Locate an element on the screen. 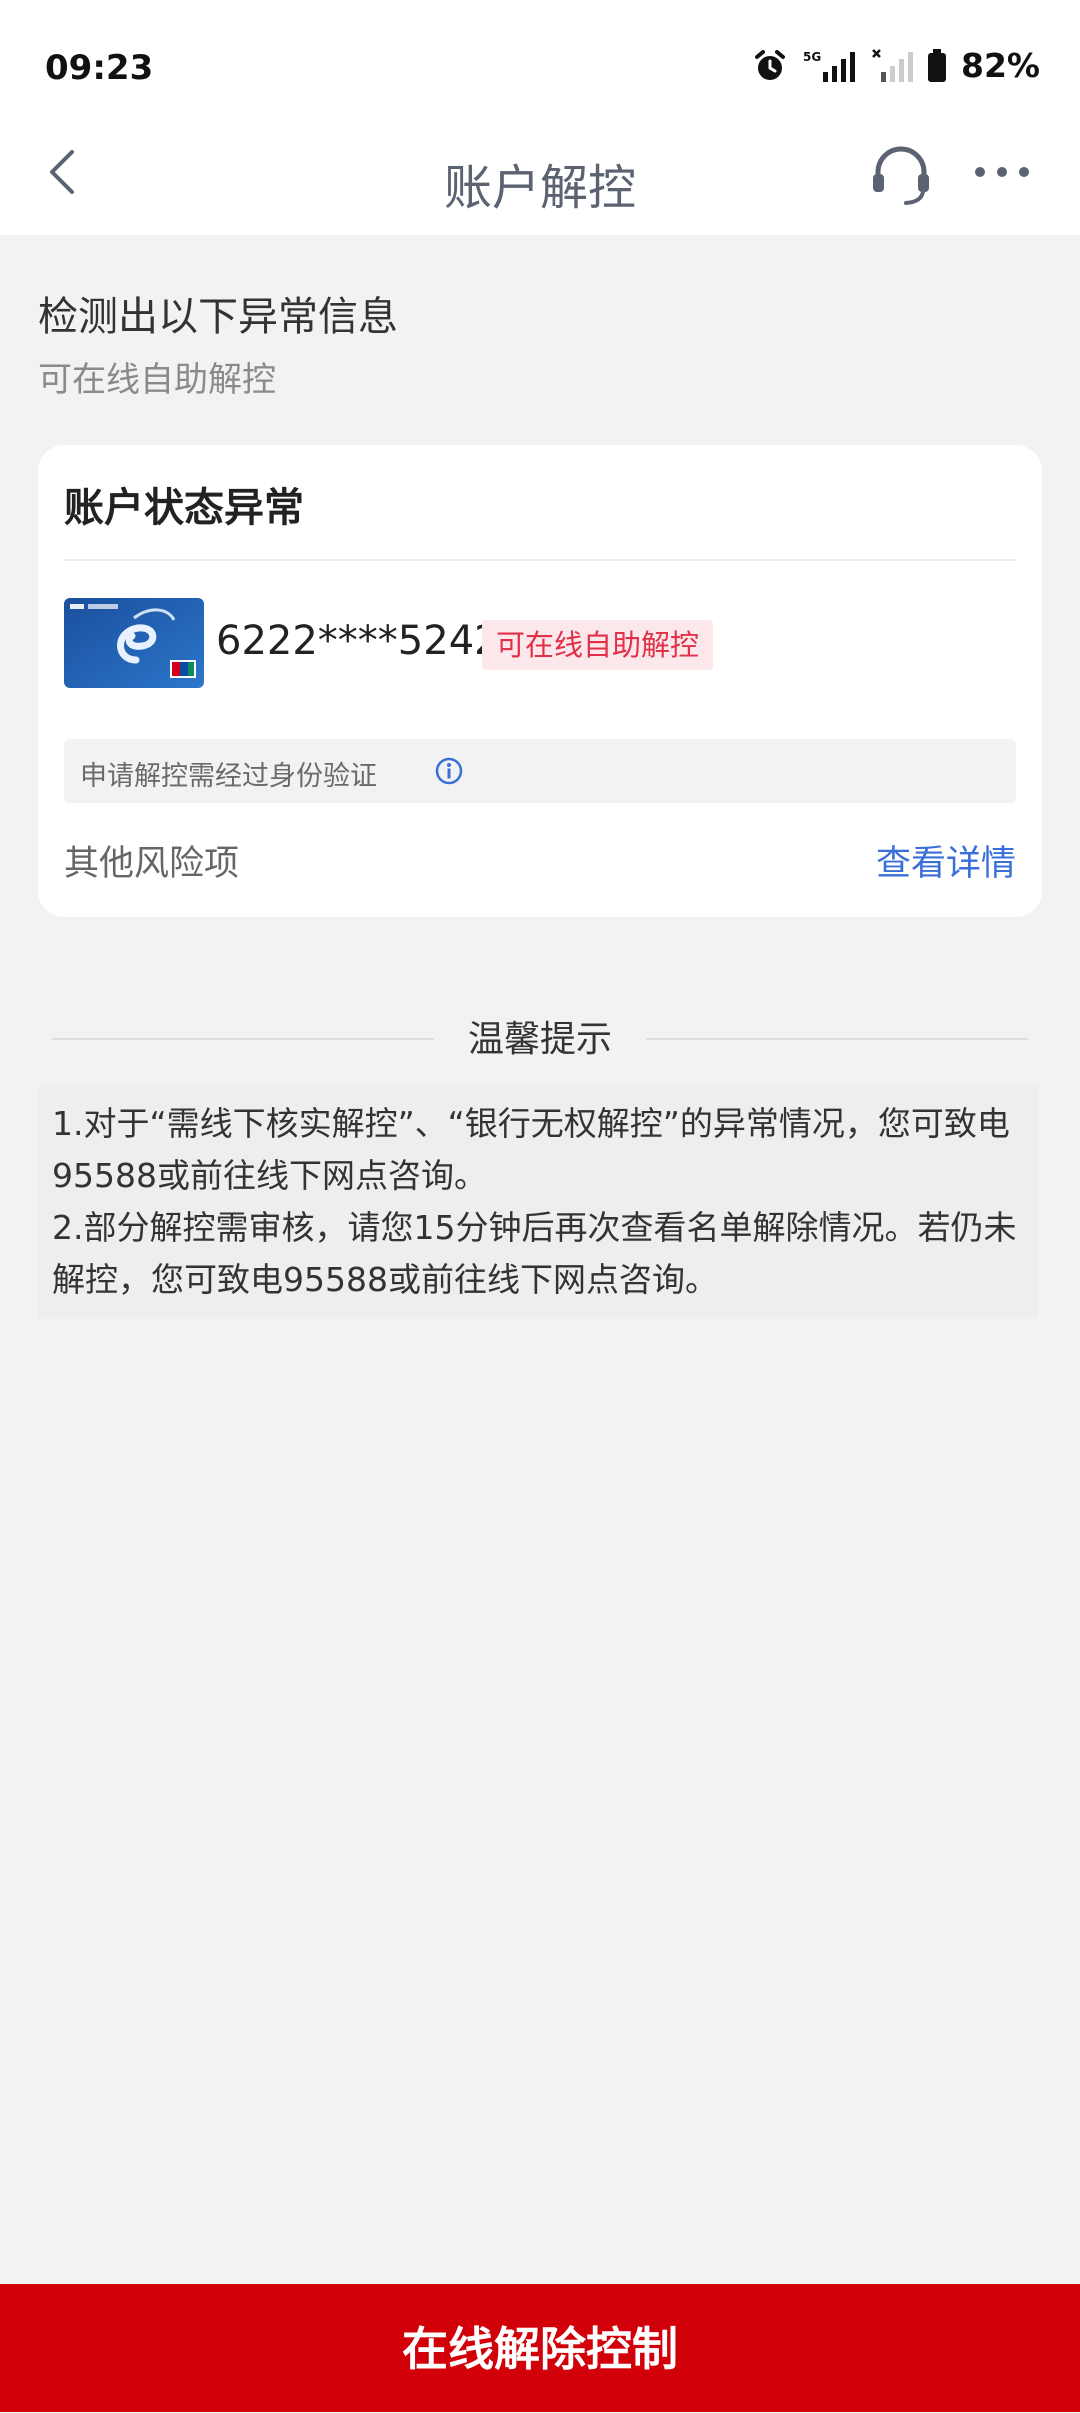 This screenshot has height=2413, width=1080. more-button is located at coordinates (1002, 172).